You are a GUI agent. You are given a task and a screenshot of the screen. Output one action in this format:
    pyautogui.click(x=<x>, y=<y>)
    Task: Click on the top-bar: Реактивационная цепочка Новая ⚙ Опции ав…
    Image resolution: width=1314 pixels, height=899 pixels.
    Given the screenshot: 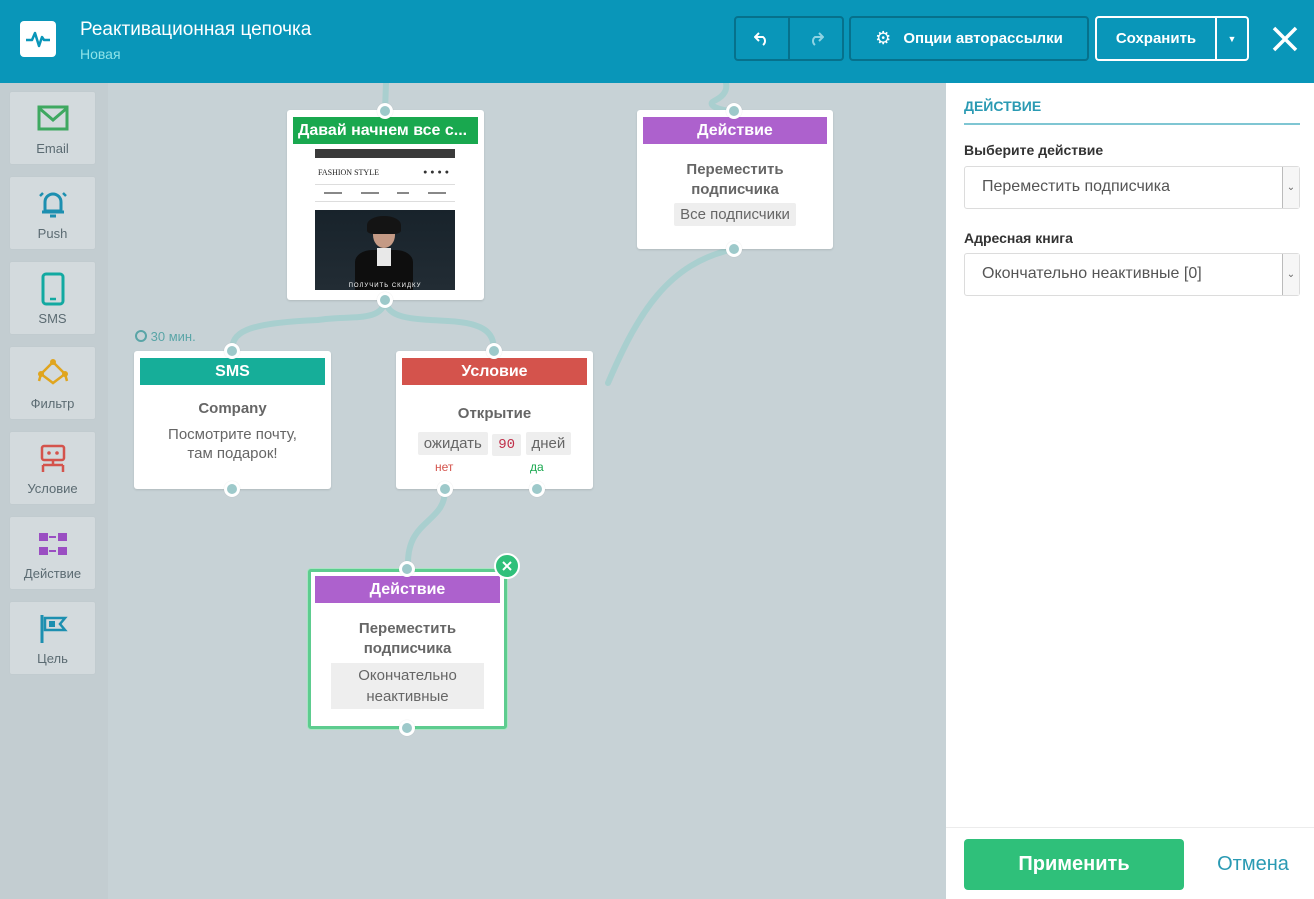 What is the action you would take?
    pyautogui.click(x=657, y=41)
    